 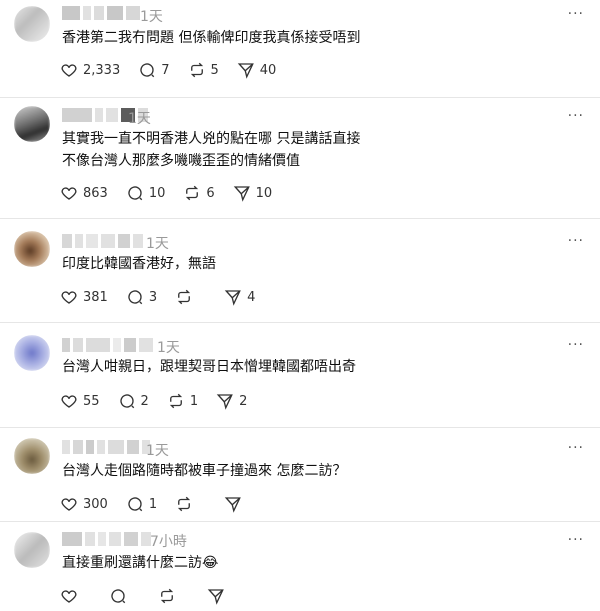 What do you see at coordinates (203, 70) in the screenshot?
I see `repost-button: 5` at bounding box center [203, 70].